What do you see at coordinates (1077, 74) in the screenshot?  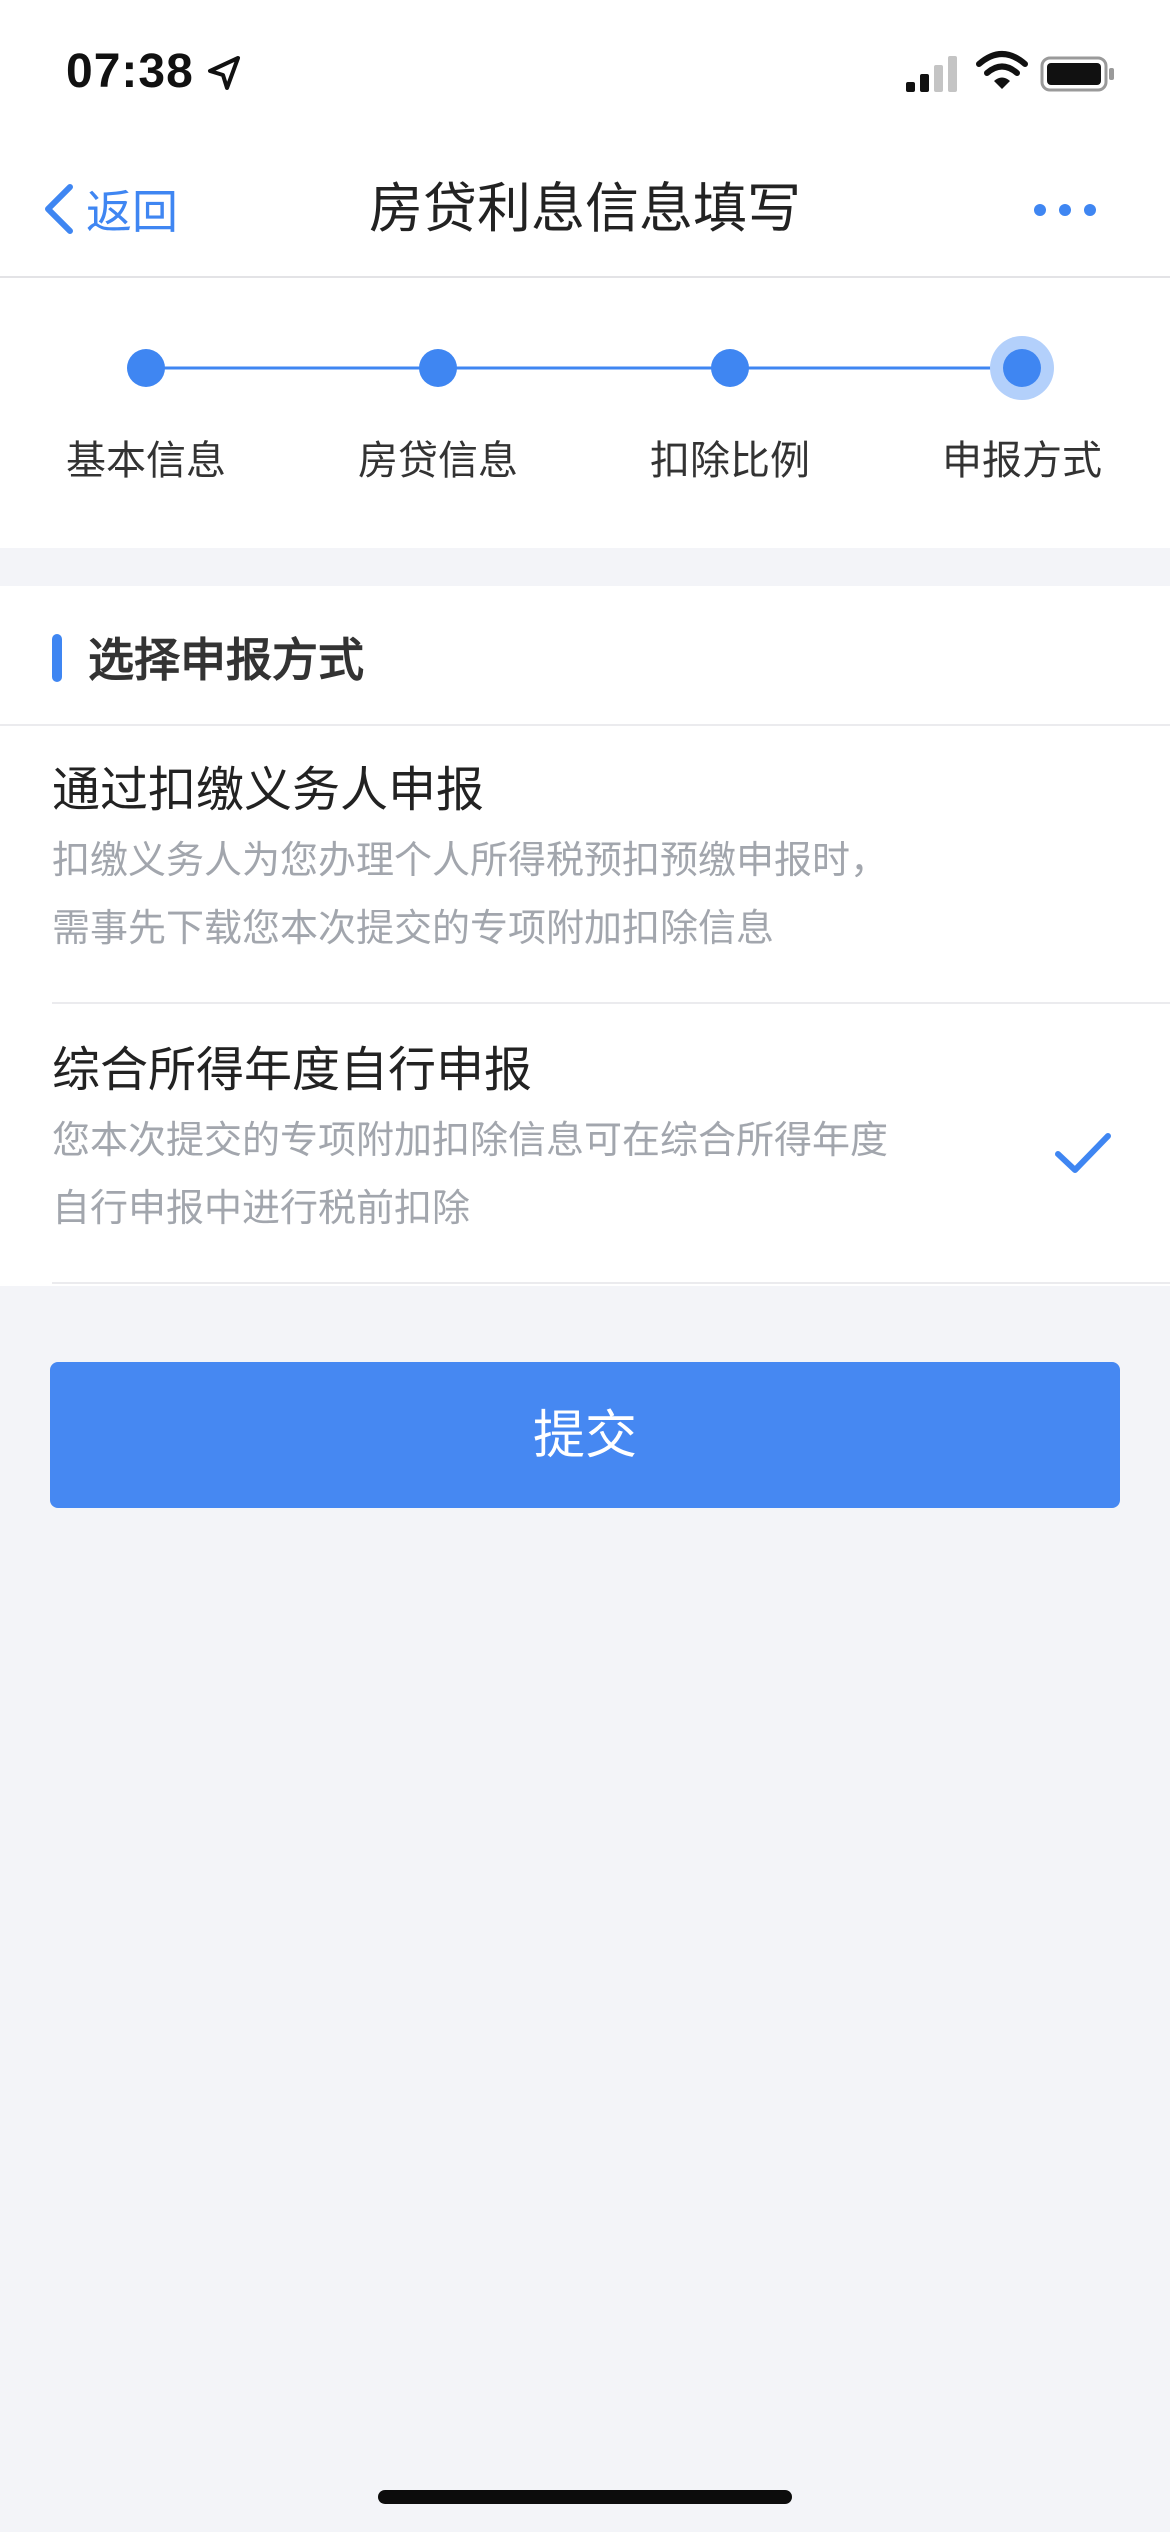 I see `battery-icon` at bounding box center [1077, 74].